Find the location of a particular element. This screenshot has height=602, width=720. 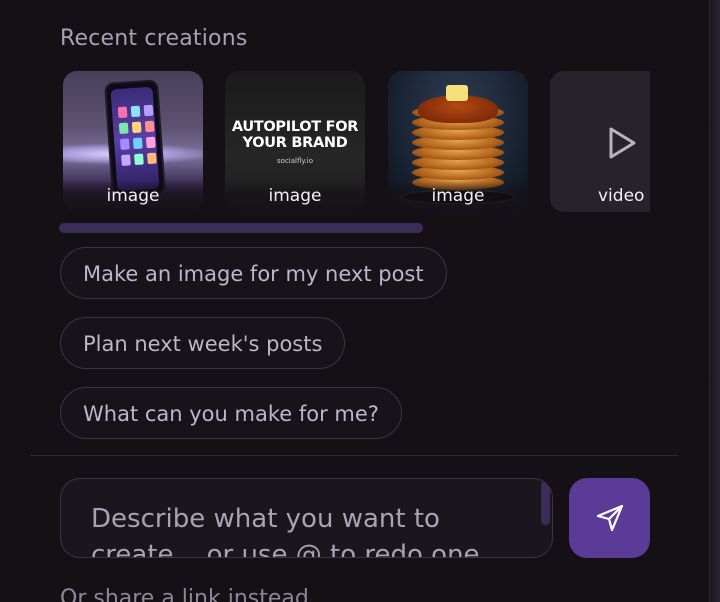

input-scrollbar is located at coordinates (545, 503).